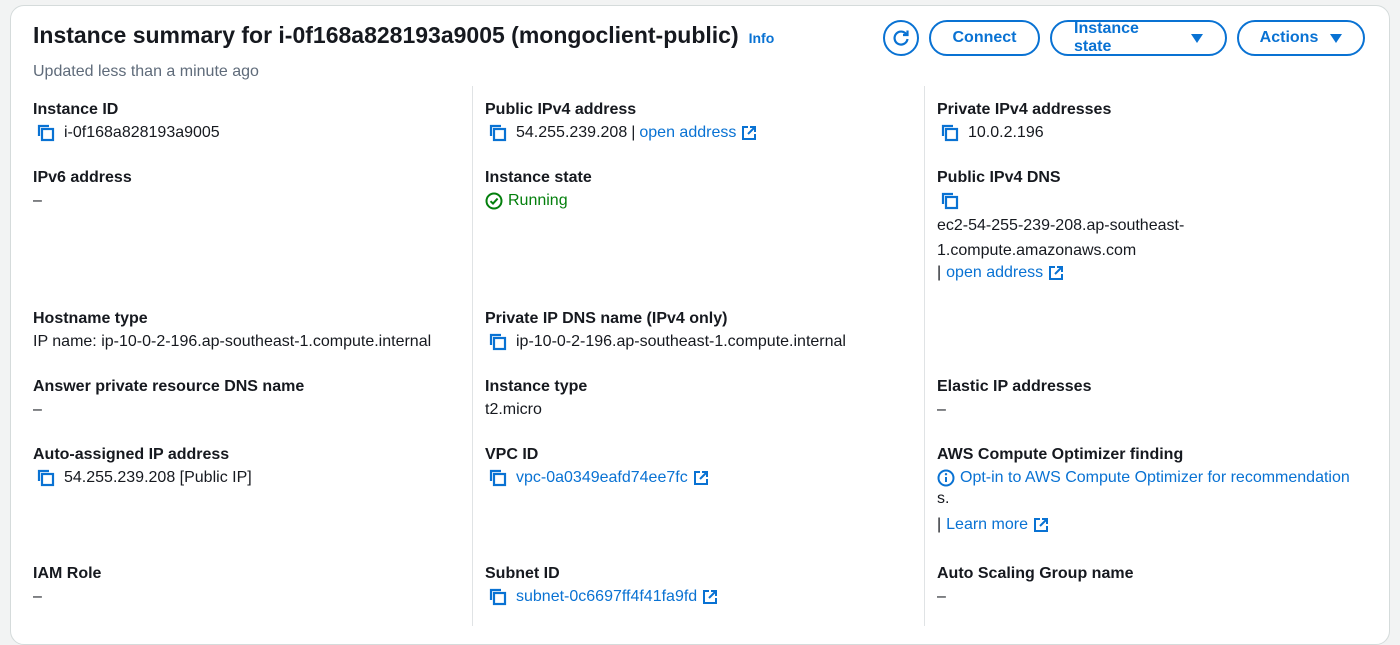 The image size is (1400, 645). I want to click on vpc-id-link: vpc-0a0349eafd74ee7fc, so click(602, 478).